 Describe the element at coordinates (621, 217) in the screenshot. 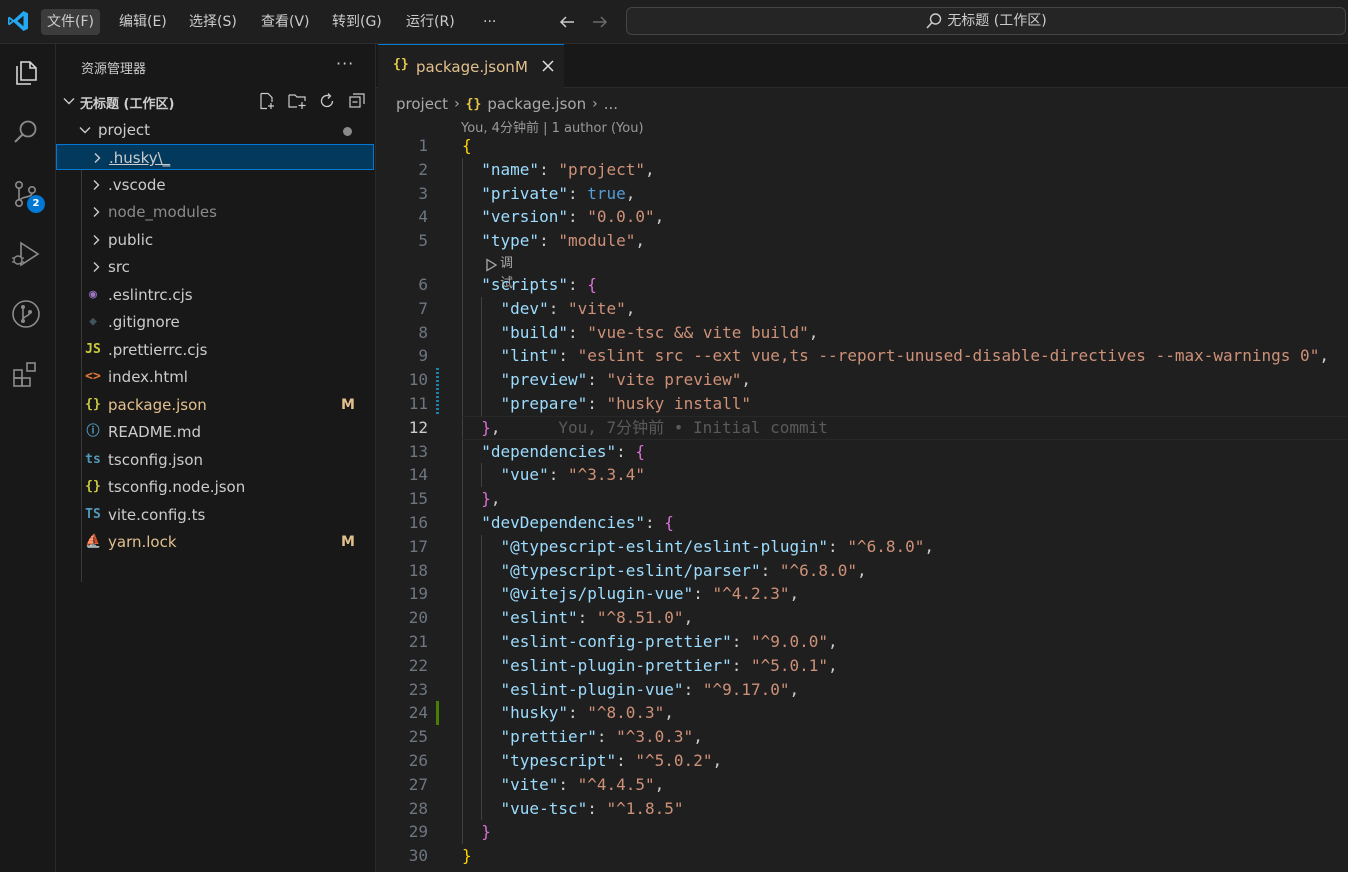

I see `code-token: "0.0.0"` at that location.